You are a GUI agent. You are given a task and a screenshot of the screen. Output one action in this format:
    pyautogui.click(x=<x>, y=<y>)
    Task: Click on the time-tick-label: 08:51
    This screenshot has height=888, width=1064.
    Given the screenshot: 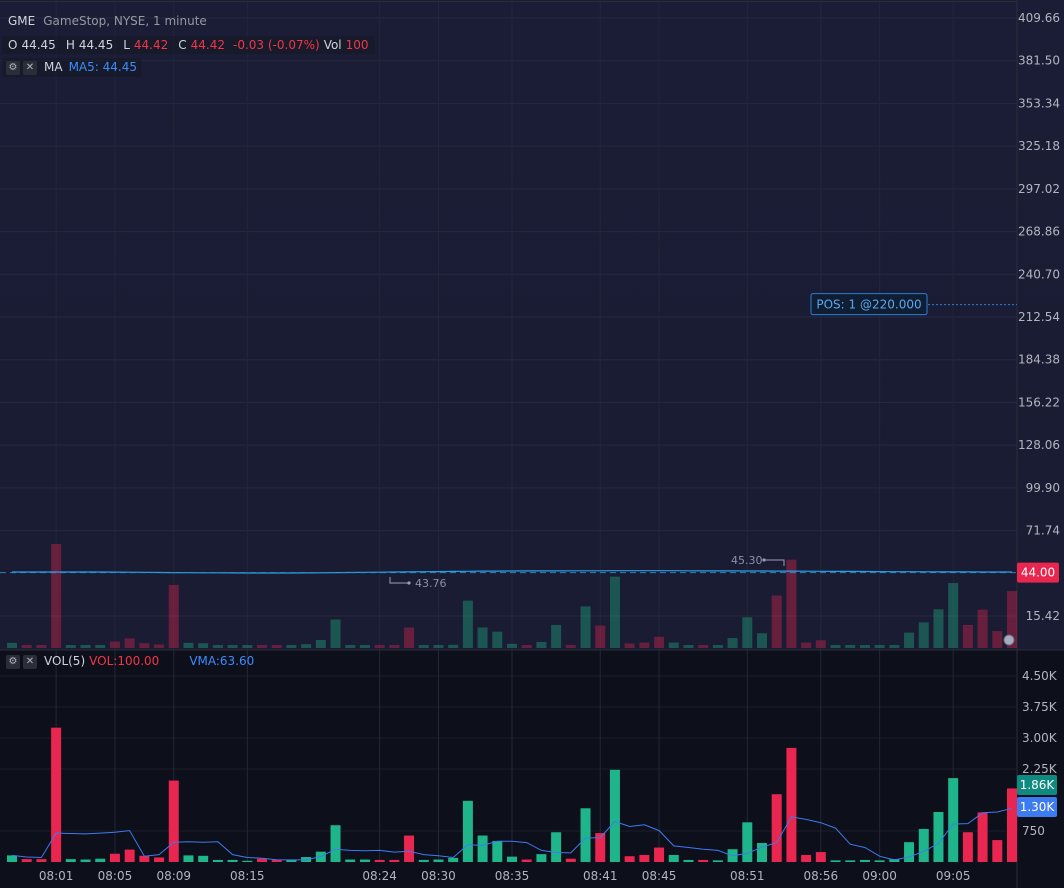 What is the action you would take?
    pyautogui.click(x=747, y=876)
    